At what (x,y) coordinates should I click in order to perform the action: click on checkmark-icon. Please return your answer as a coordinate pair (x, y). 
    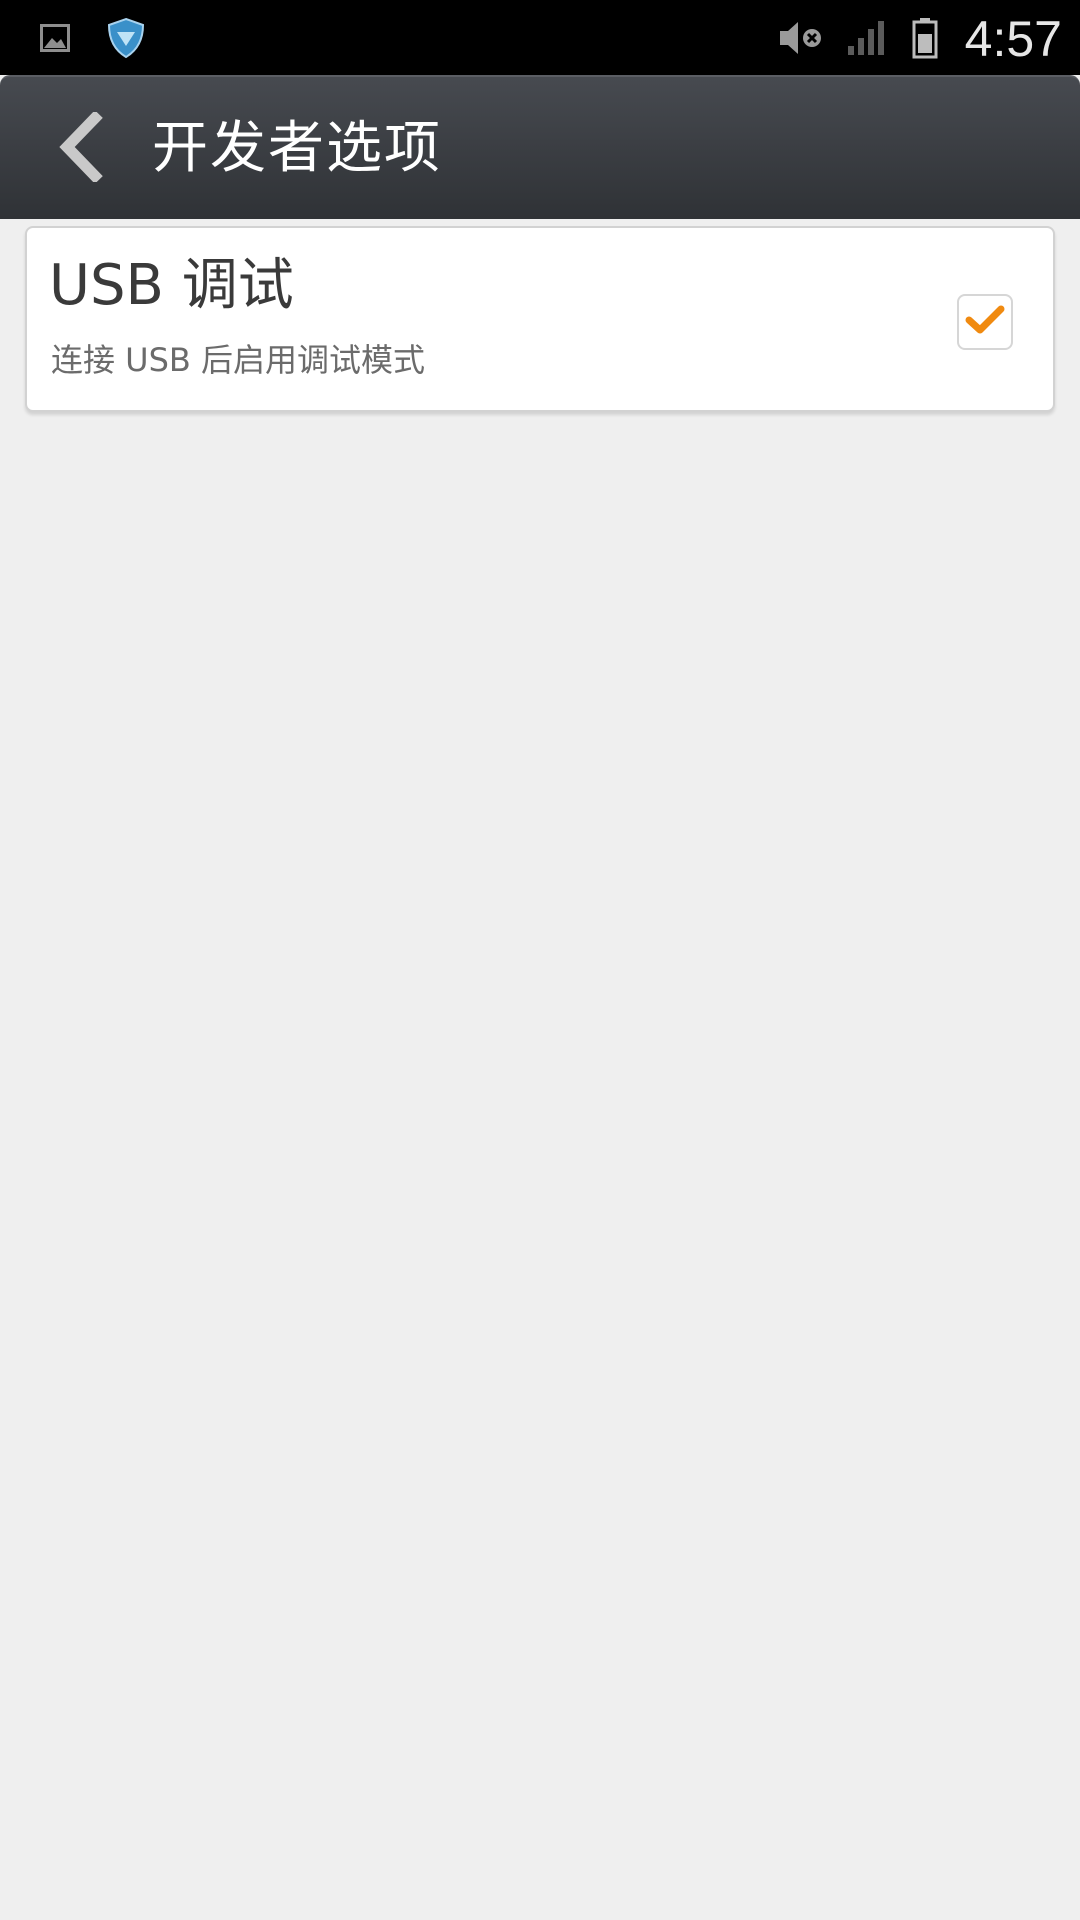
    Looking at the image, I should click on (985, 322).